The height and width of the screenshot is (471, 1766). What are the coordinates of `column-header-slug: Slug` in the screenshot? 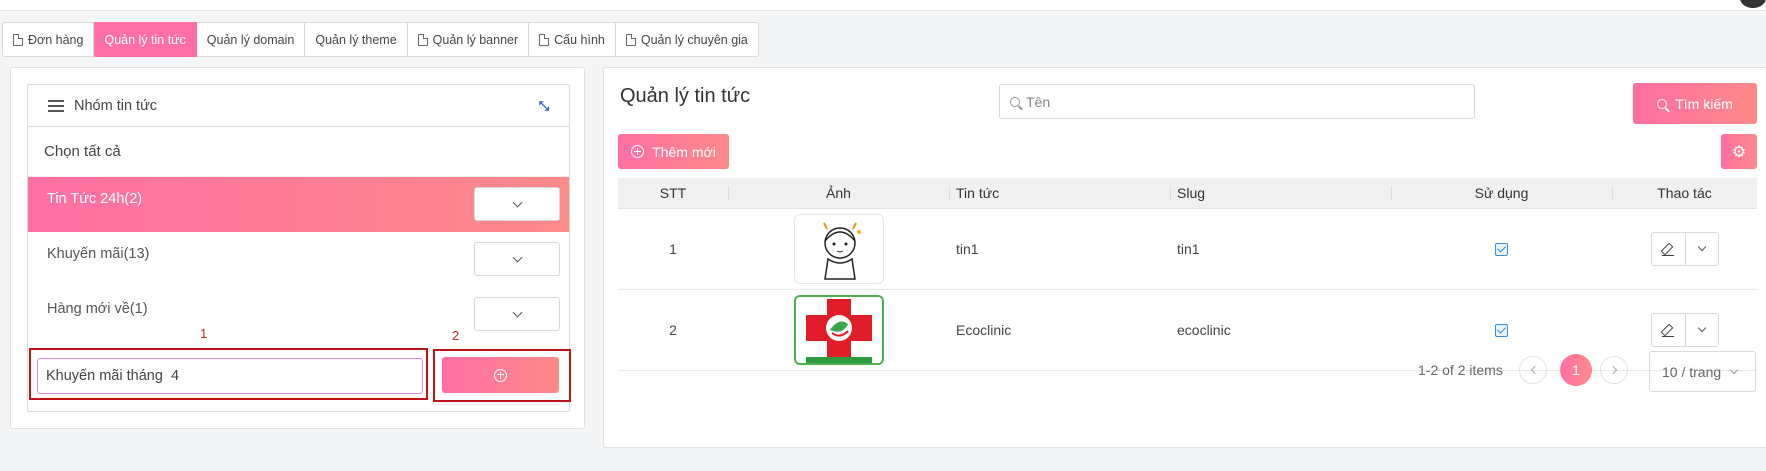 It's located at (1280, 193).